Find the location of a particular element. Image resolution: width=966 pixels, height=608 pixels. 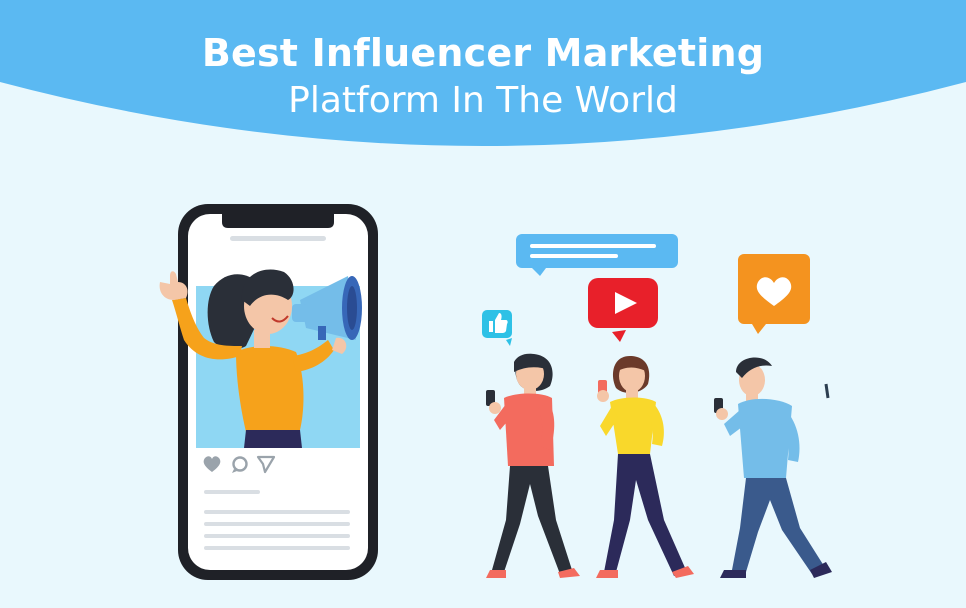

youtube-play-icon is located at coordinates (623, 310).